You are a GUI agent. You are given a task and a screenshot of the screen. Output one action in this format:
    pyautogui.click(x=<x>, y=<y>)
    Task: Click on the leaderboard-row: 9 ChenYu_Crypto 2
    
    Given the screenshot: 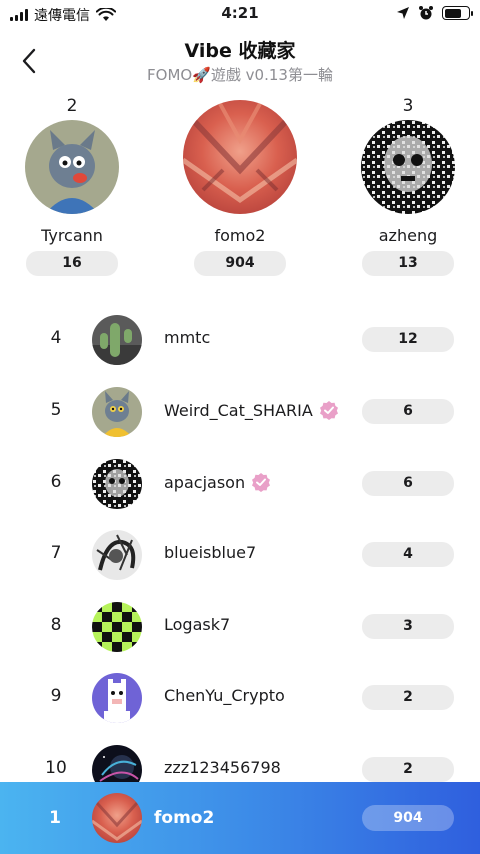 What is the action you would take?
    pyautogui.click(x=240, y=698)
    